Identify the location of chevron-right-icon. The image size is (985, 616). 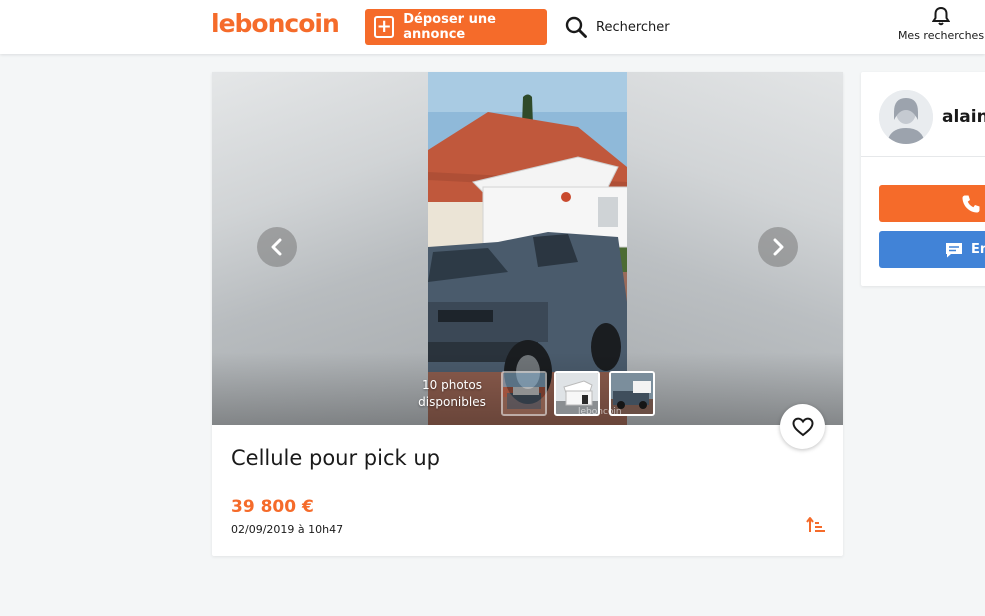
(778, 247).